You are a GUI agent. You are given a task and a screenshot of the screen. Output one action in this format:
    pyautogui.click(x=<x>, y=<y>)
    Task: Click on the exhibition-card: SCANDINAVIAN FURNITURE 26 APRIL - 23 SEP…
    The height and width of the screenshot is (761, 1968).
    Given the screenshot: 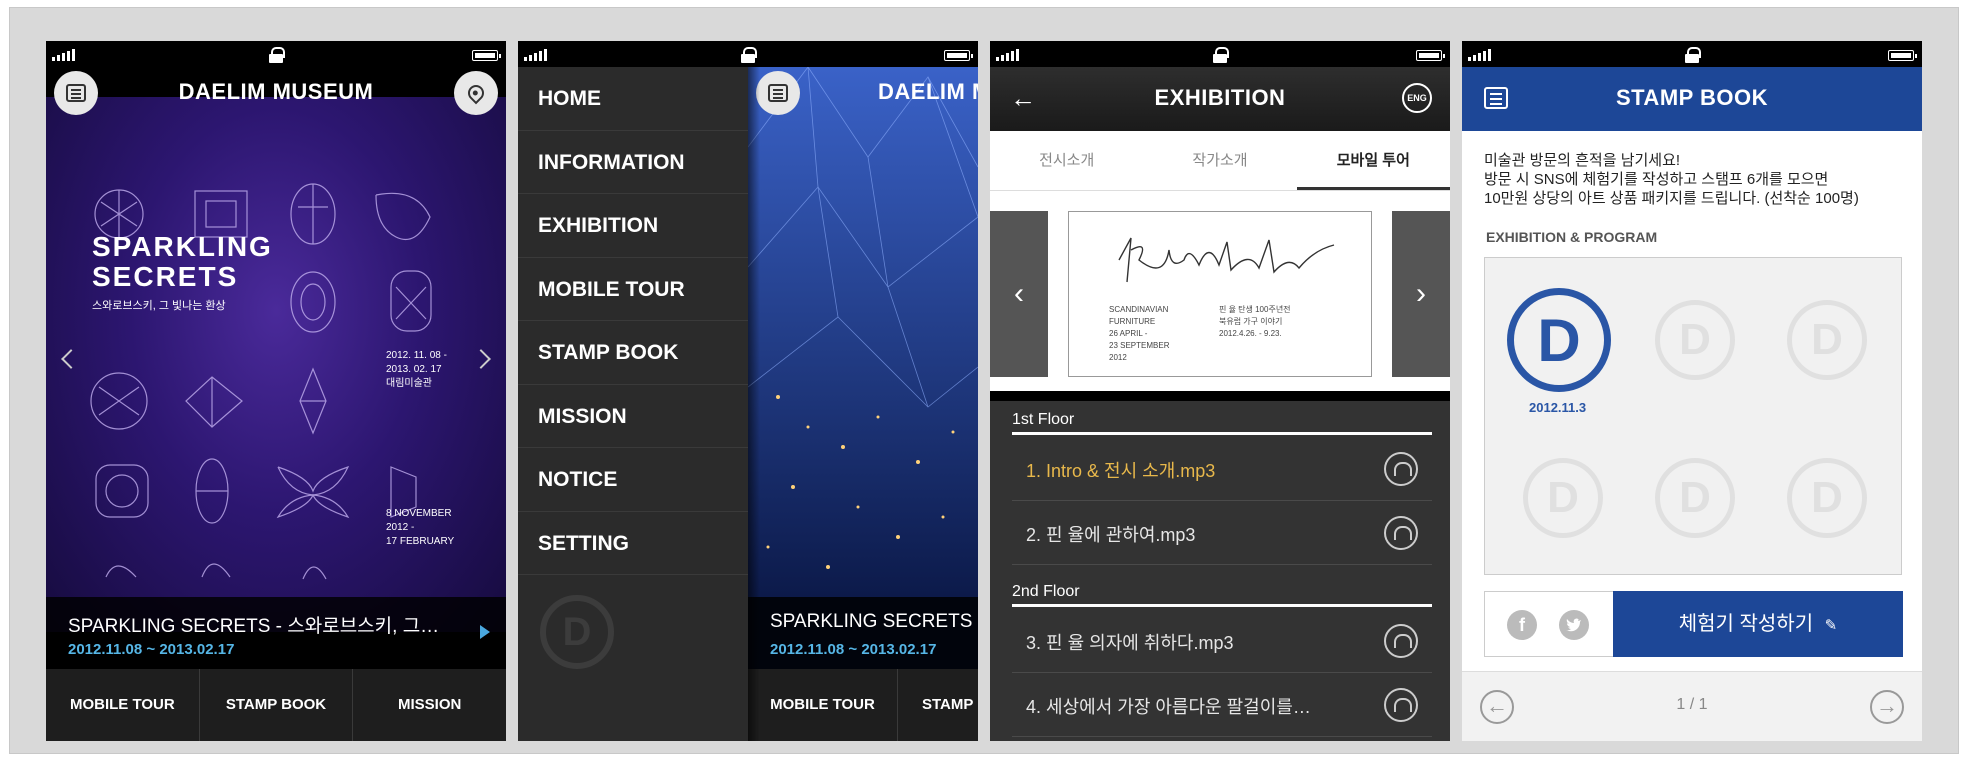 What is the action you would take?
    pyautogui.click(x=1220, y=294)
    